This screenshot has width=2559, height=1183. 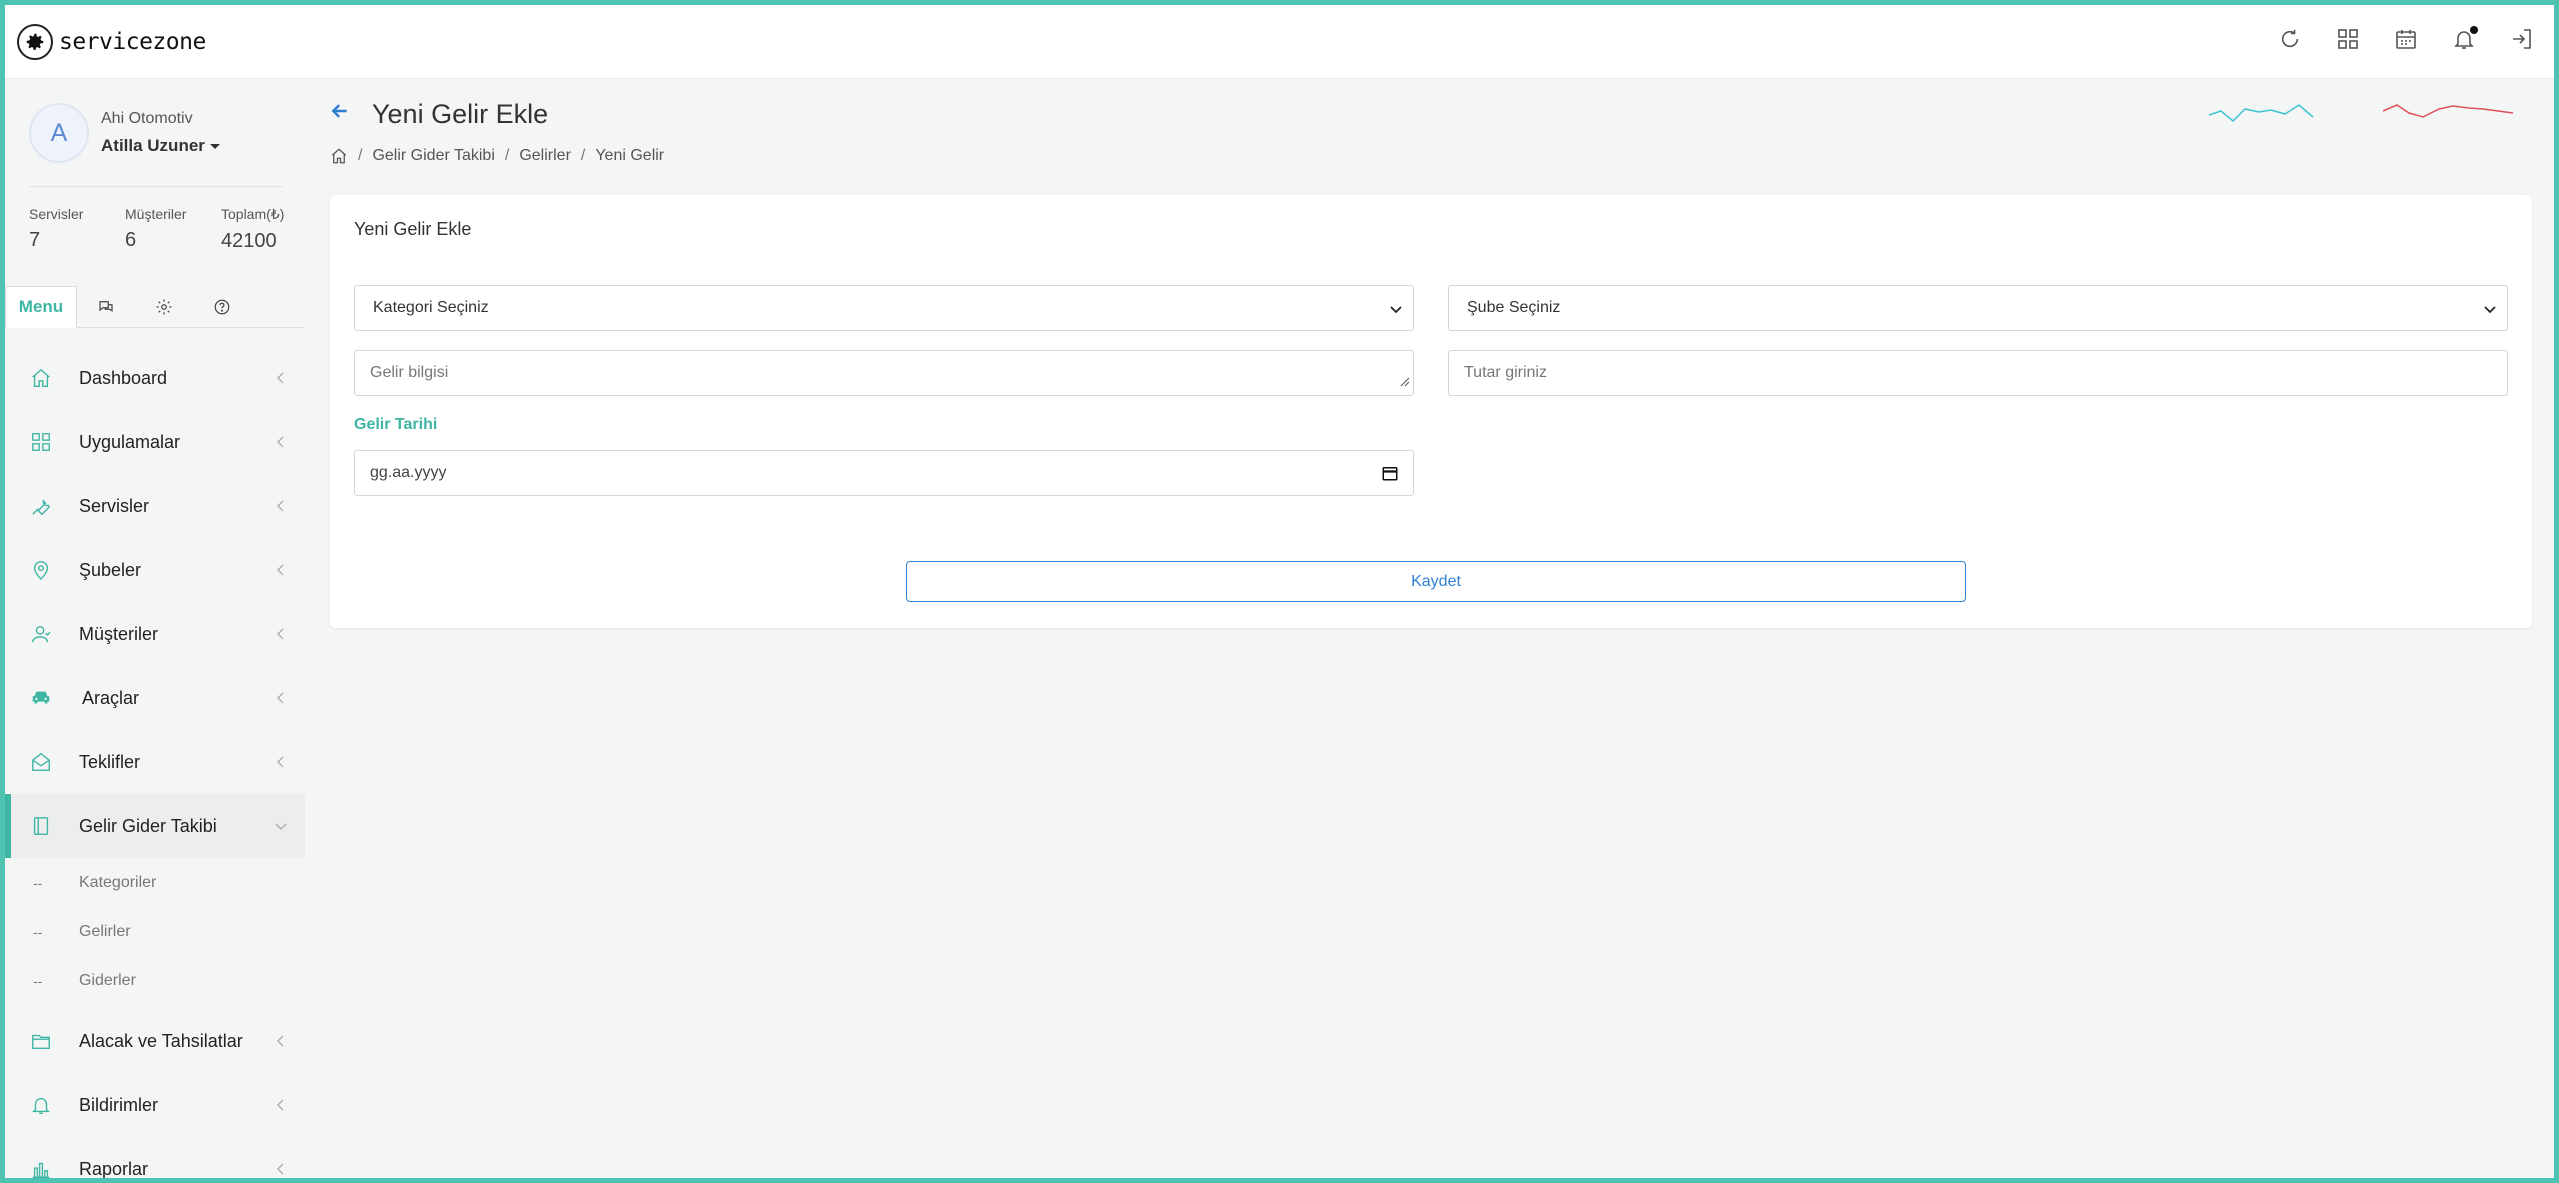 I want to click on map-pin-icon, so click(x=41, y=570).